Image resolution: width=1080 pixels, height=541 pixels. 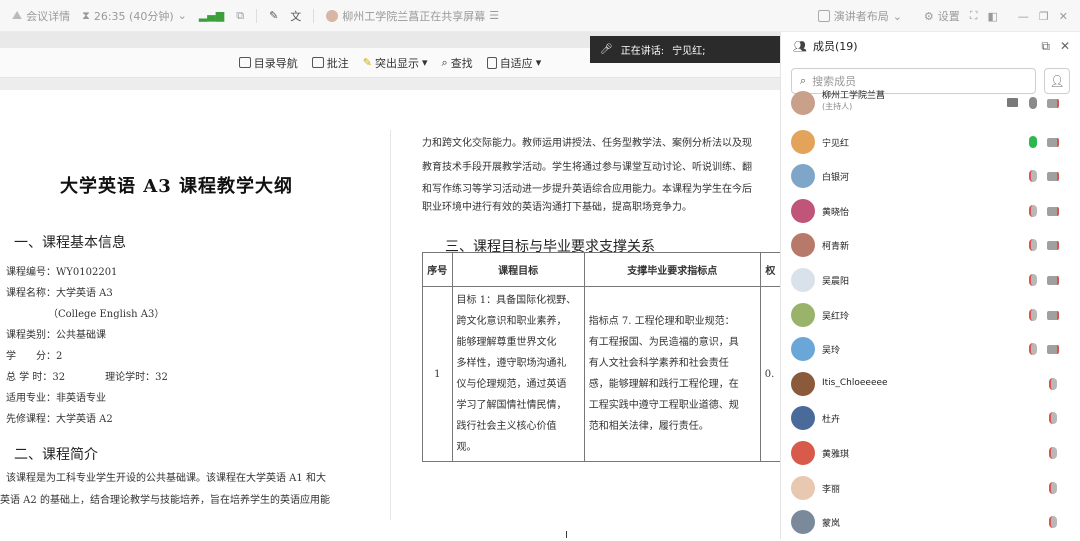 What do you see at coordinates (412, 16) in the screenshot?
I see `sharing-status: 柳州工学院兰菖正在共享屏幕 ☰` at bounding box center [412, 16].